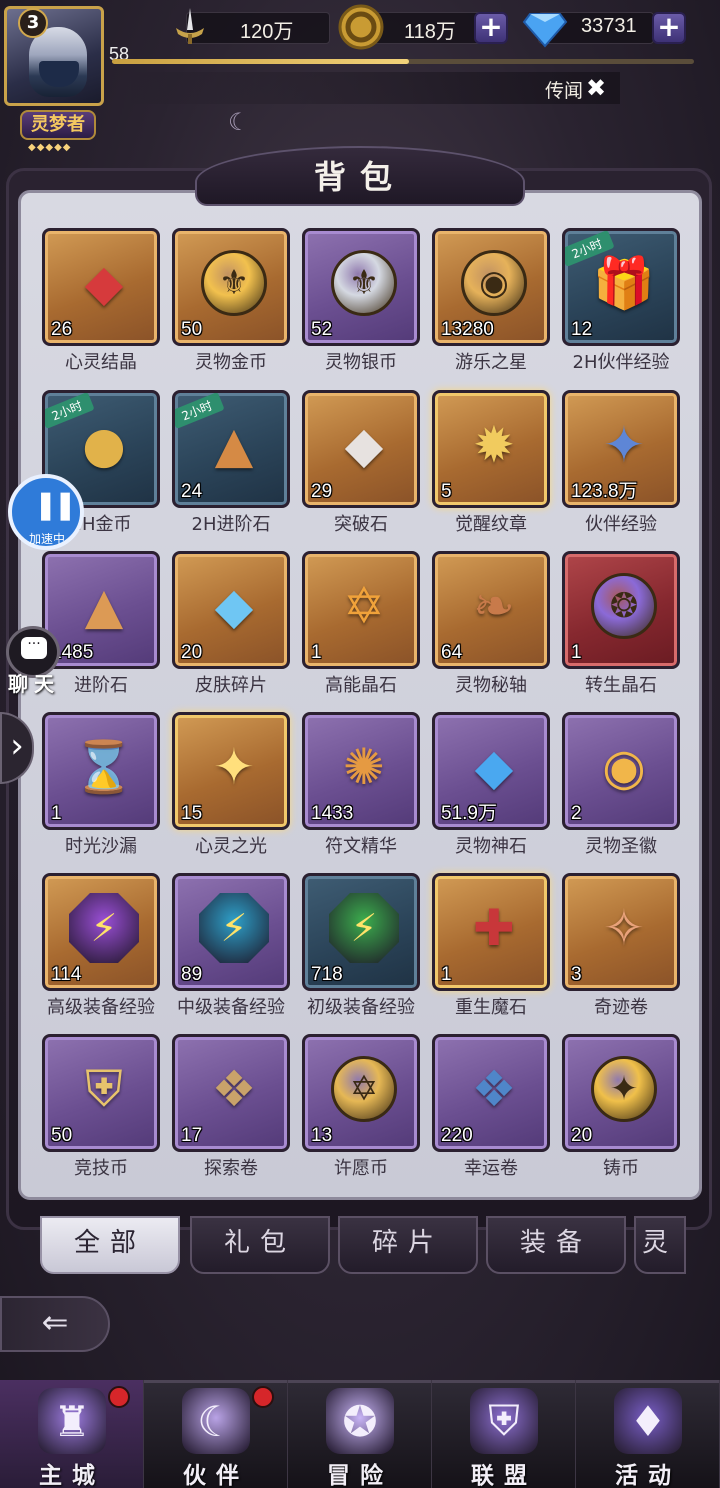 This screenshot has width=720, height=1488. What do you see at coordinates (104, 283) in the screenshot?
I see `red-crystal-icon-shape: ◆` at bounding box center [104, 283].